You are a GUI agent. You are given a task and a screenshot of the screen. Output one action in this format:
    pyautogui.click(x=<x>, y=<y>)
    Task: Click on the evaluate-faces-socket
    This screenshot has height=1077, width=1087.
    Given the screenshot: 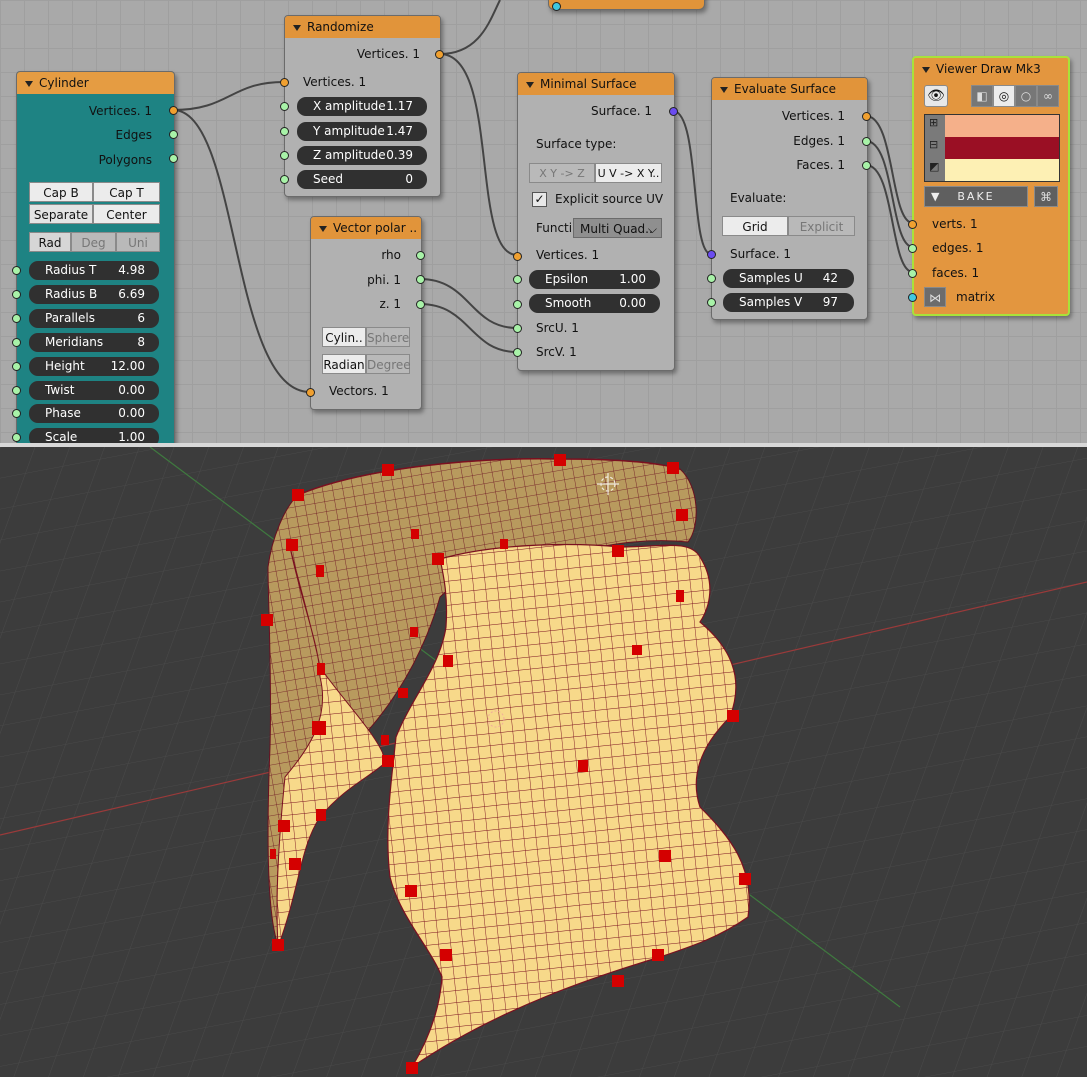 What is the action you would take?
    pyautogui.click(x=866, y=165)
    